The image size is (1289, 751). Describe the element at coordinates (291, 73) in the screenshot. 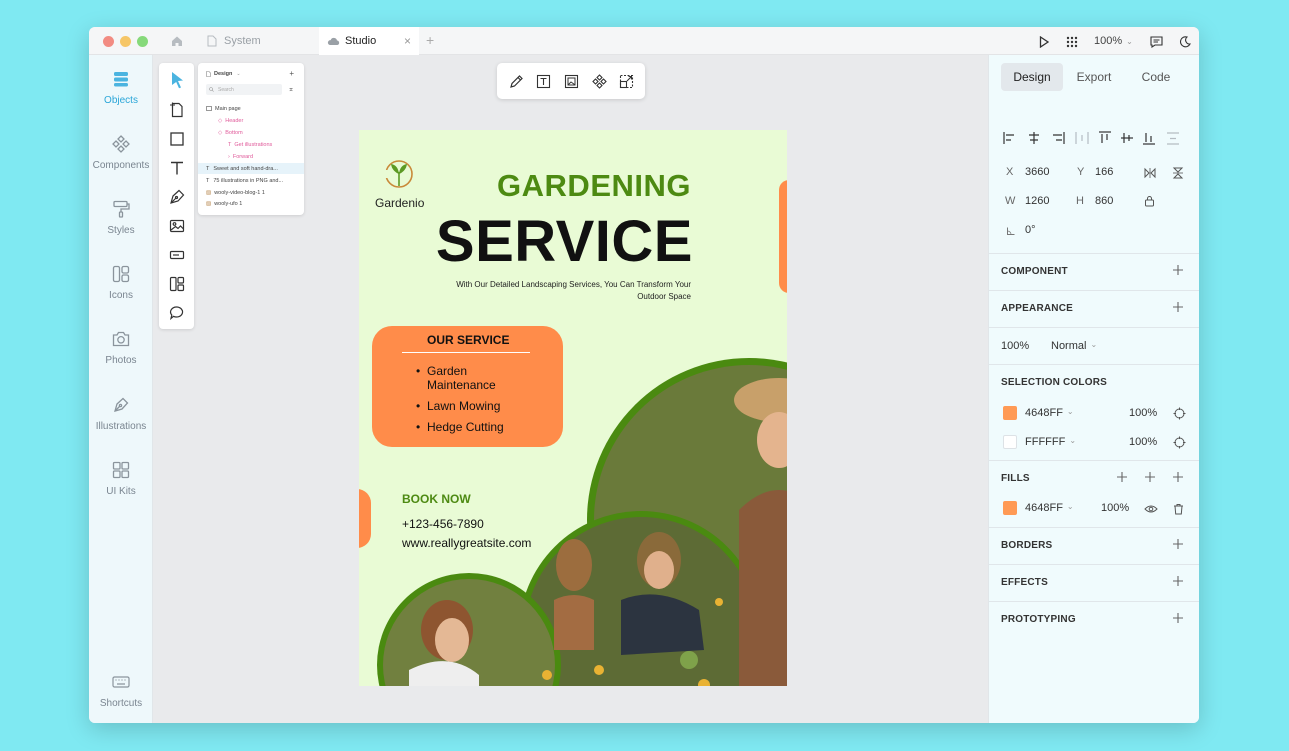

I see `add-page-icon: +` at that location.